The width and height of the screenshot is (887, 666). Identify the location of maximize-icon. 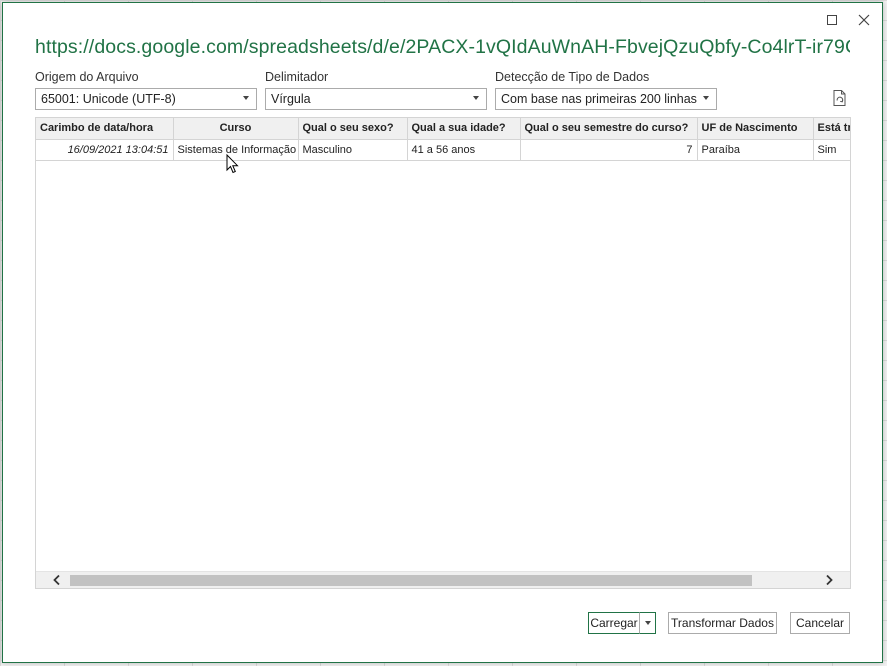
(832, 20).